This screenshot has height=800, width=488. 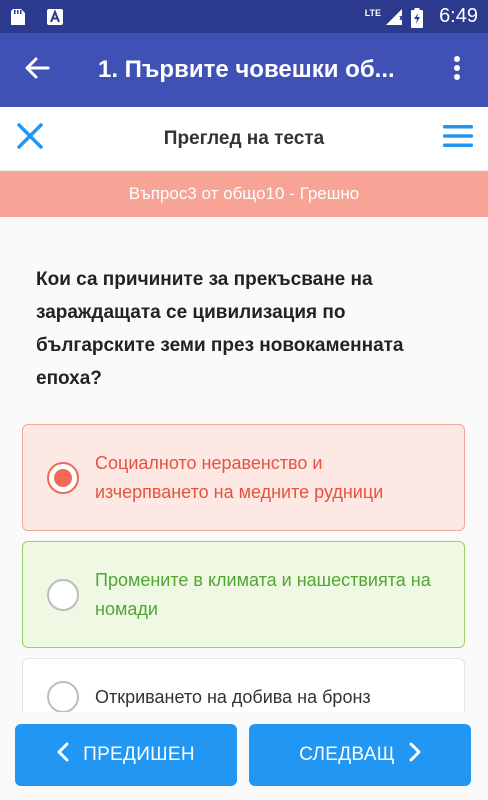 What do you see at coordinates (244, 194) in the screenshot?
I see `result-banner: Въпрос3 от общо10 - Грешно` at bounding box center [244, 194].